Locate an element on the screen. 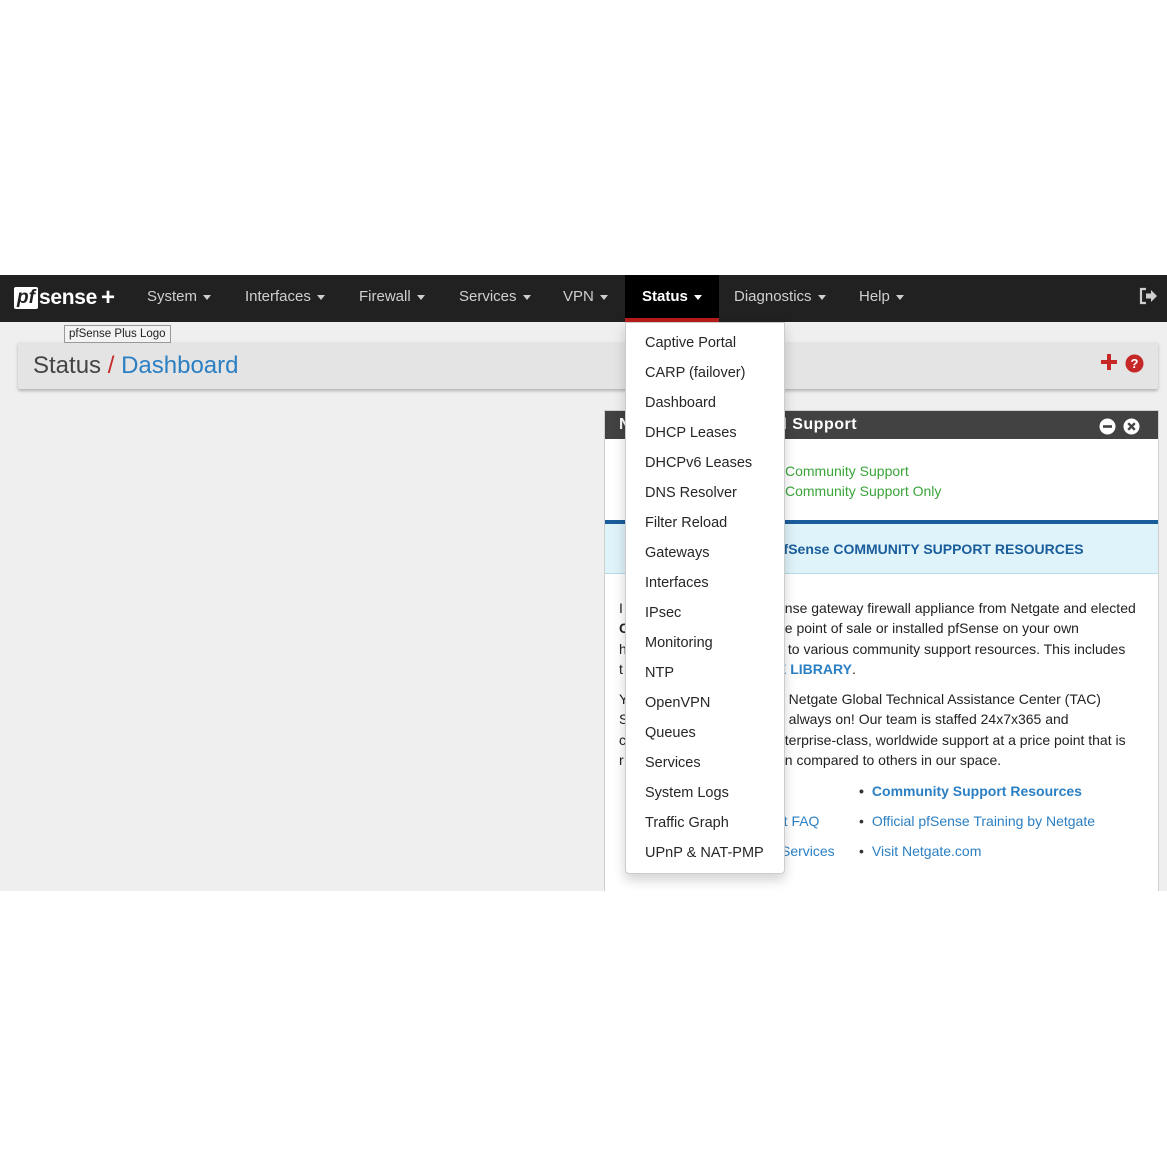 The height and width of the screenshot is (1167, 1167). nav-services: Services is located at coordinates (495, 298).